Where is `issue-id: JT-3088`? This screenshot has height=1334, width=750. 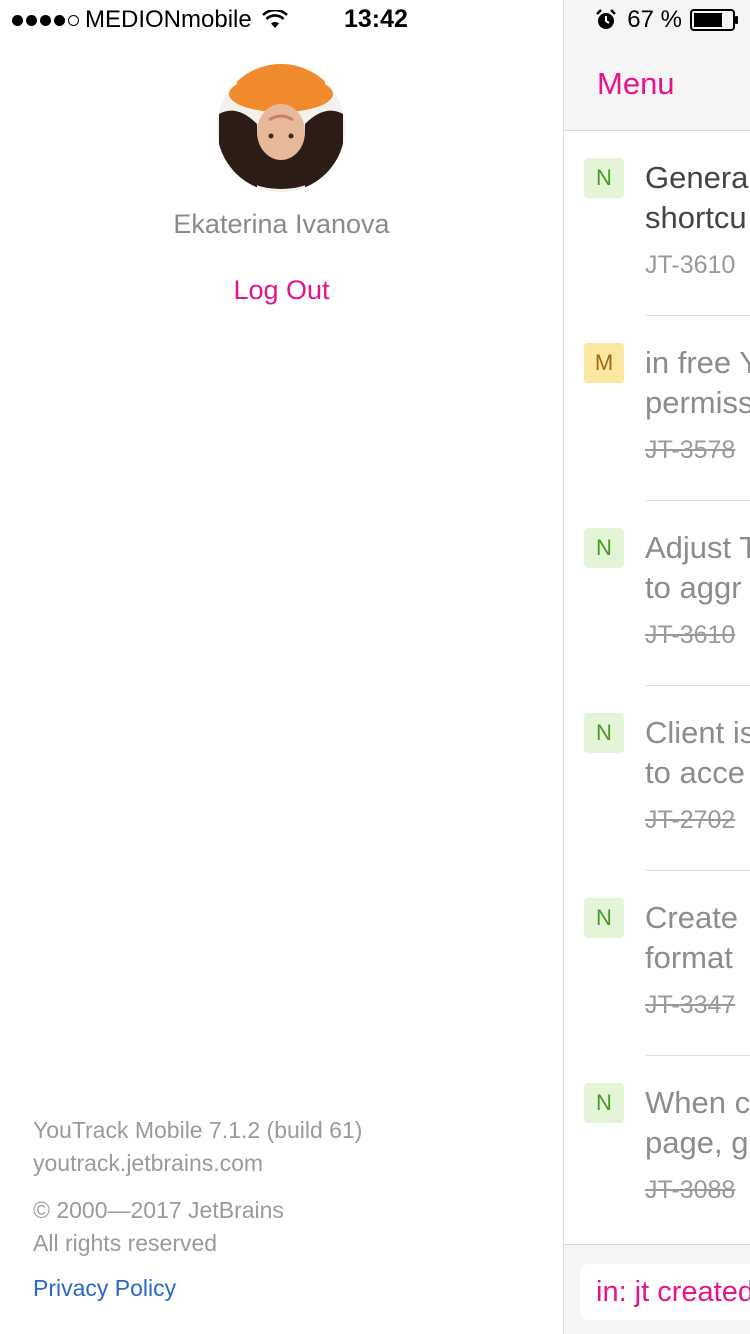
issue-id: JT-3088 is located at coordinates (690, 1190).